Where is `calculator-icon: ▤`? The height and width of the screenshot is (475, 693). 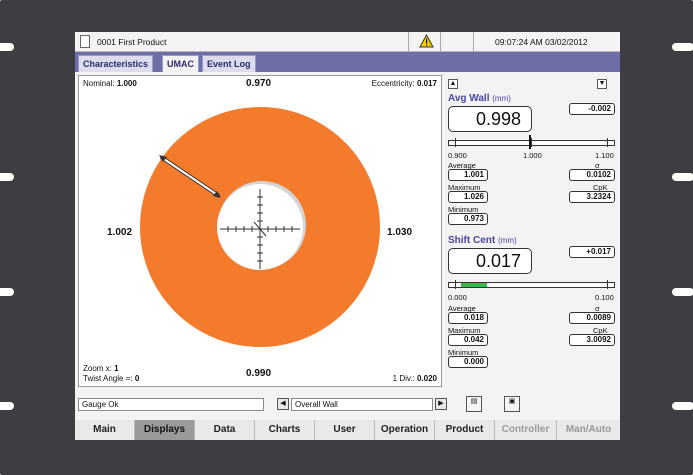
calculator-icon: ▤ is located at coordinates (474, 404).